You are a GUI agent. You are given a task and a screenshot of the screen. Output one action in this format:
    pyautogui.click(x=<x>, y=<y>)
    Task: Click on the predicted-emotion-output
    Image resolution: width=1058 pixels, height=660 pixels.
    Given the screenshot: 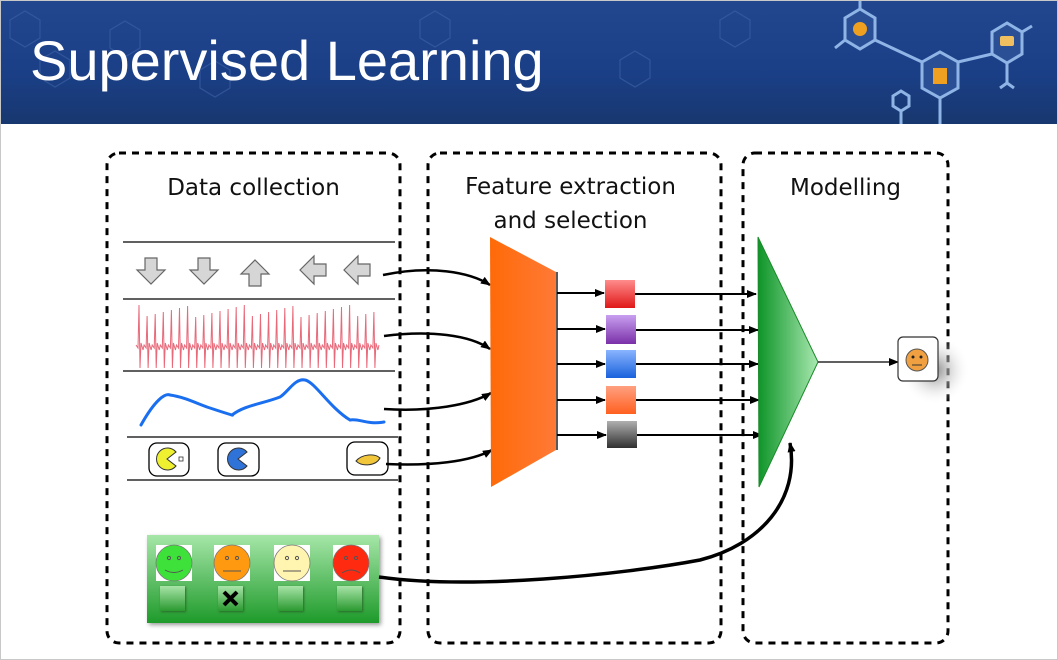 What is the action you would take?
    pyautogui.click(x=918, y=359)
    